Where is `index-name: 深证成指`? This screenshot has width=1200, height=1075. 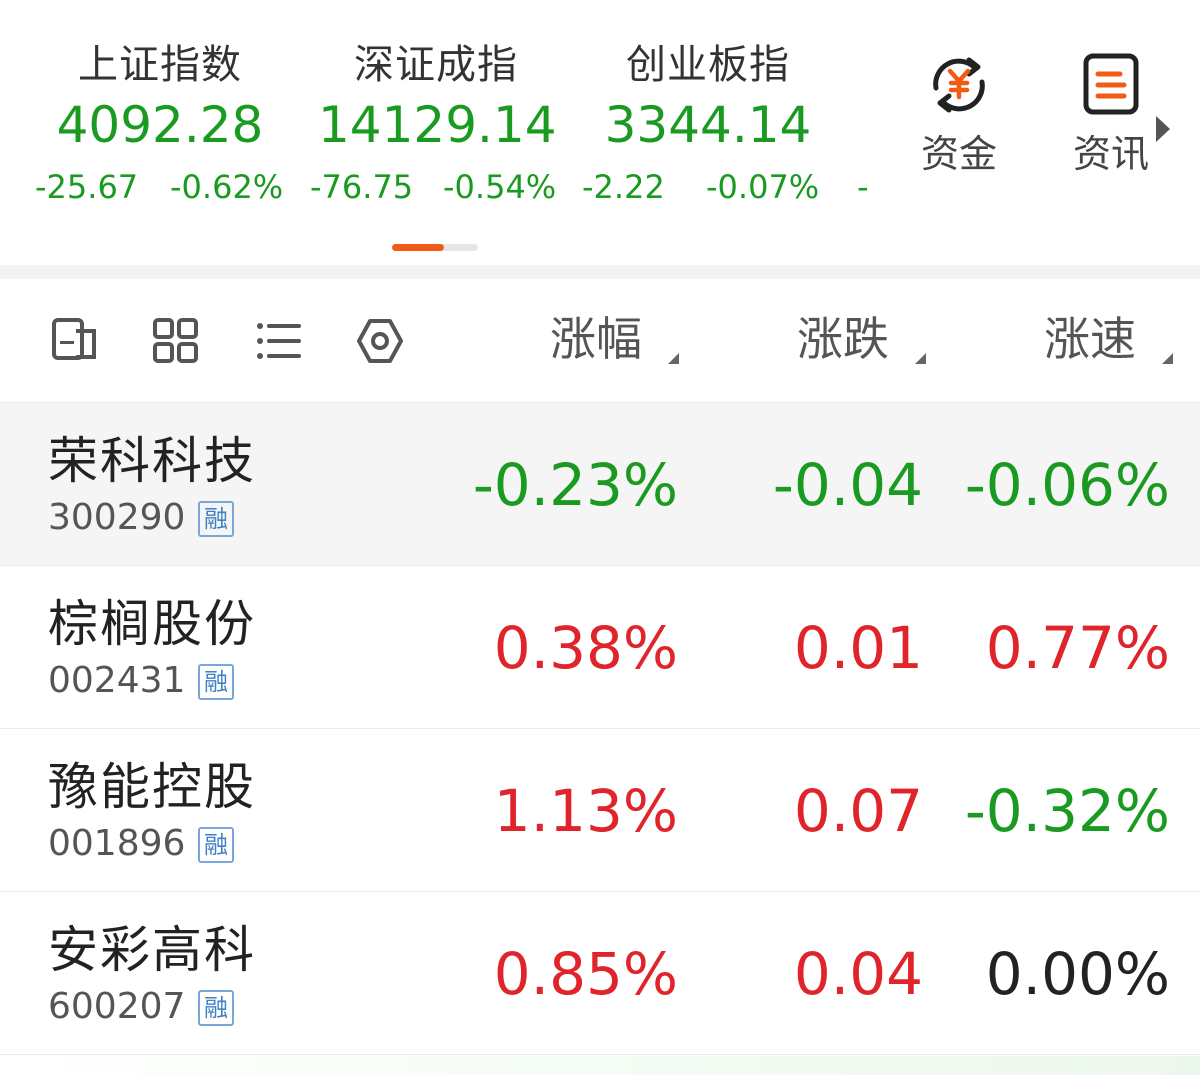
index-name: 深证成指 is located at coordinates (436, 65).